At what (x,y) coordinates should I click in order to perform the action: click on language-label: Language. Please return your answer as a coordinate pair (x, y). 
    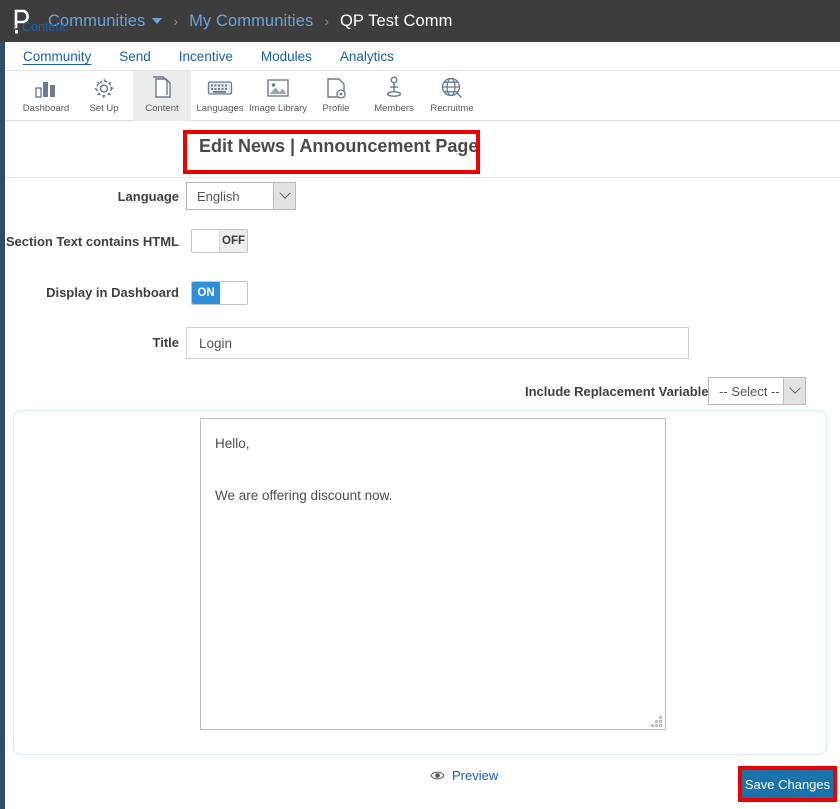
    Looking at the image, I should click on (148, 196).